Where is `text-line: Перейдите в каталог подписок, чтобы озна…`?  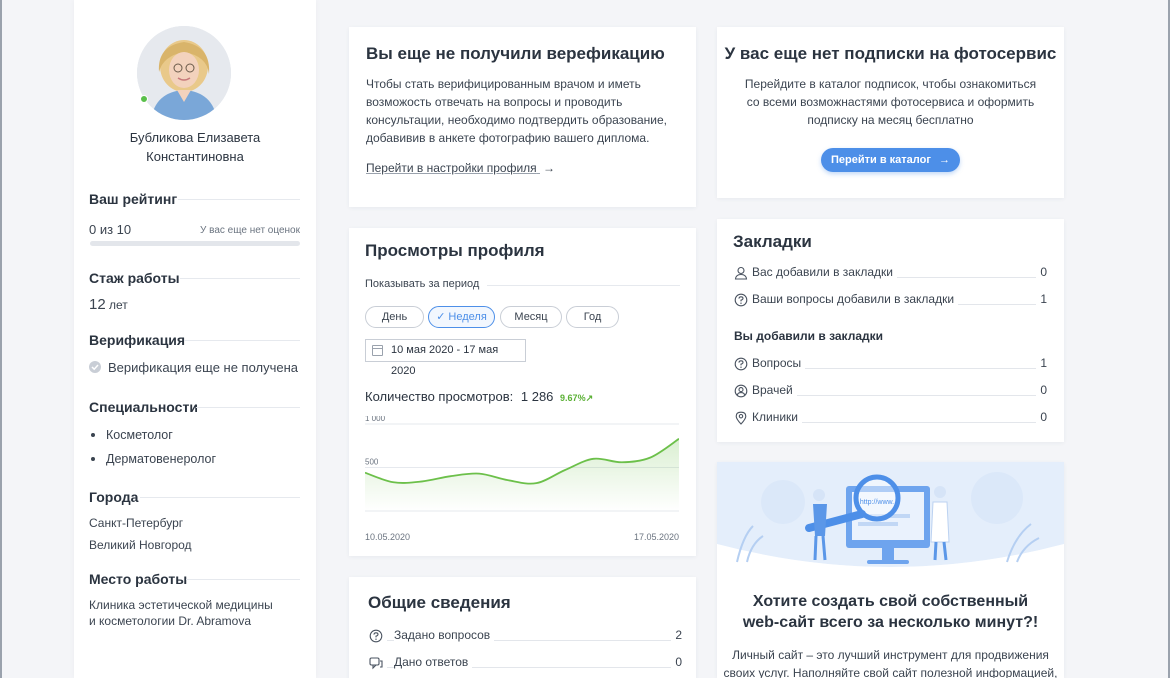 text-line: Перейдите в каталог подписок, чтобы озна… is located at coordinates (890, 84).